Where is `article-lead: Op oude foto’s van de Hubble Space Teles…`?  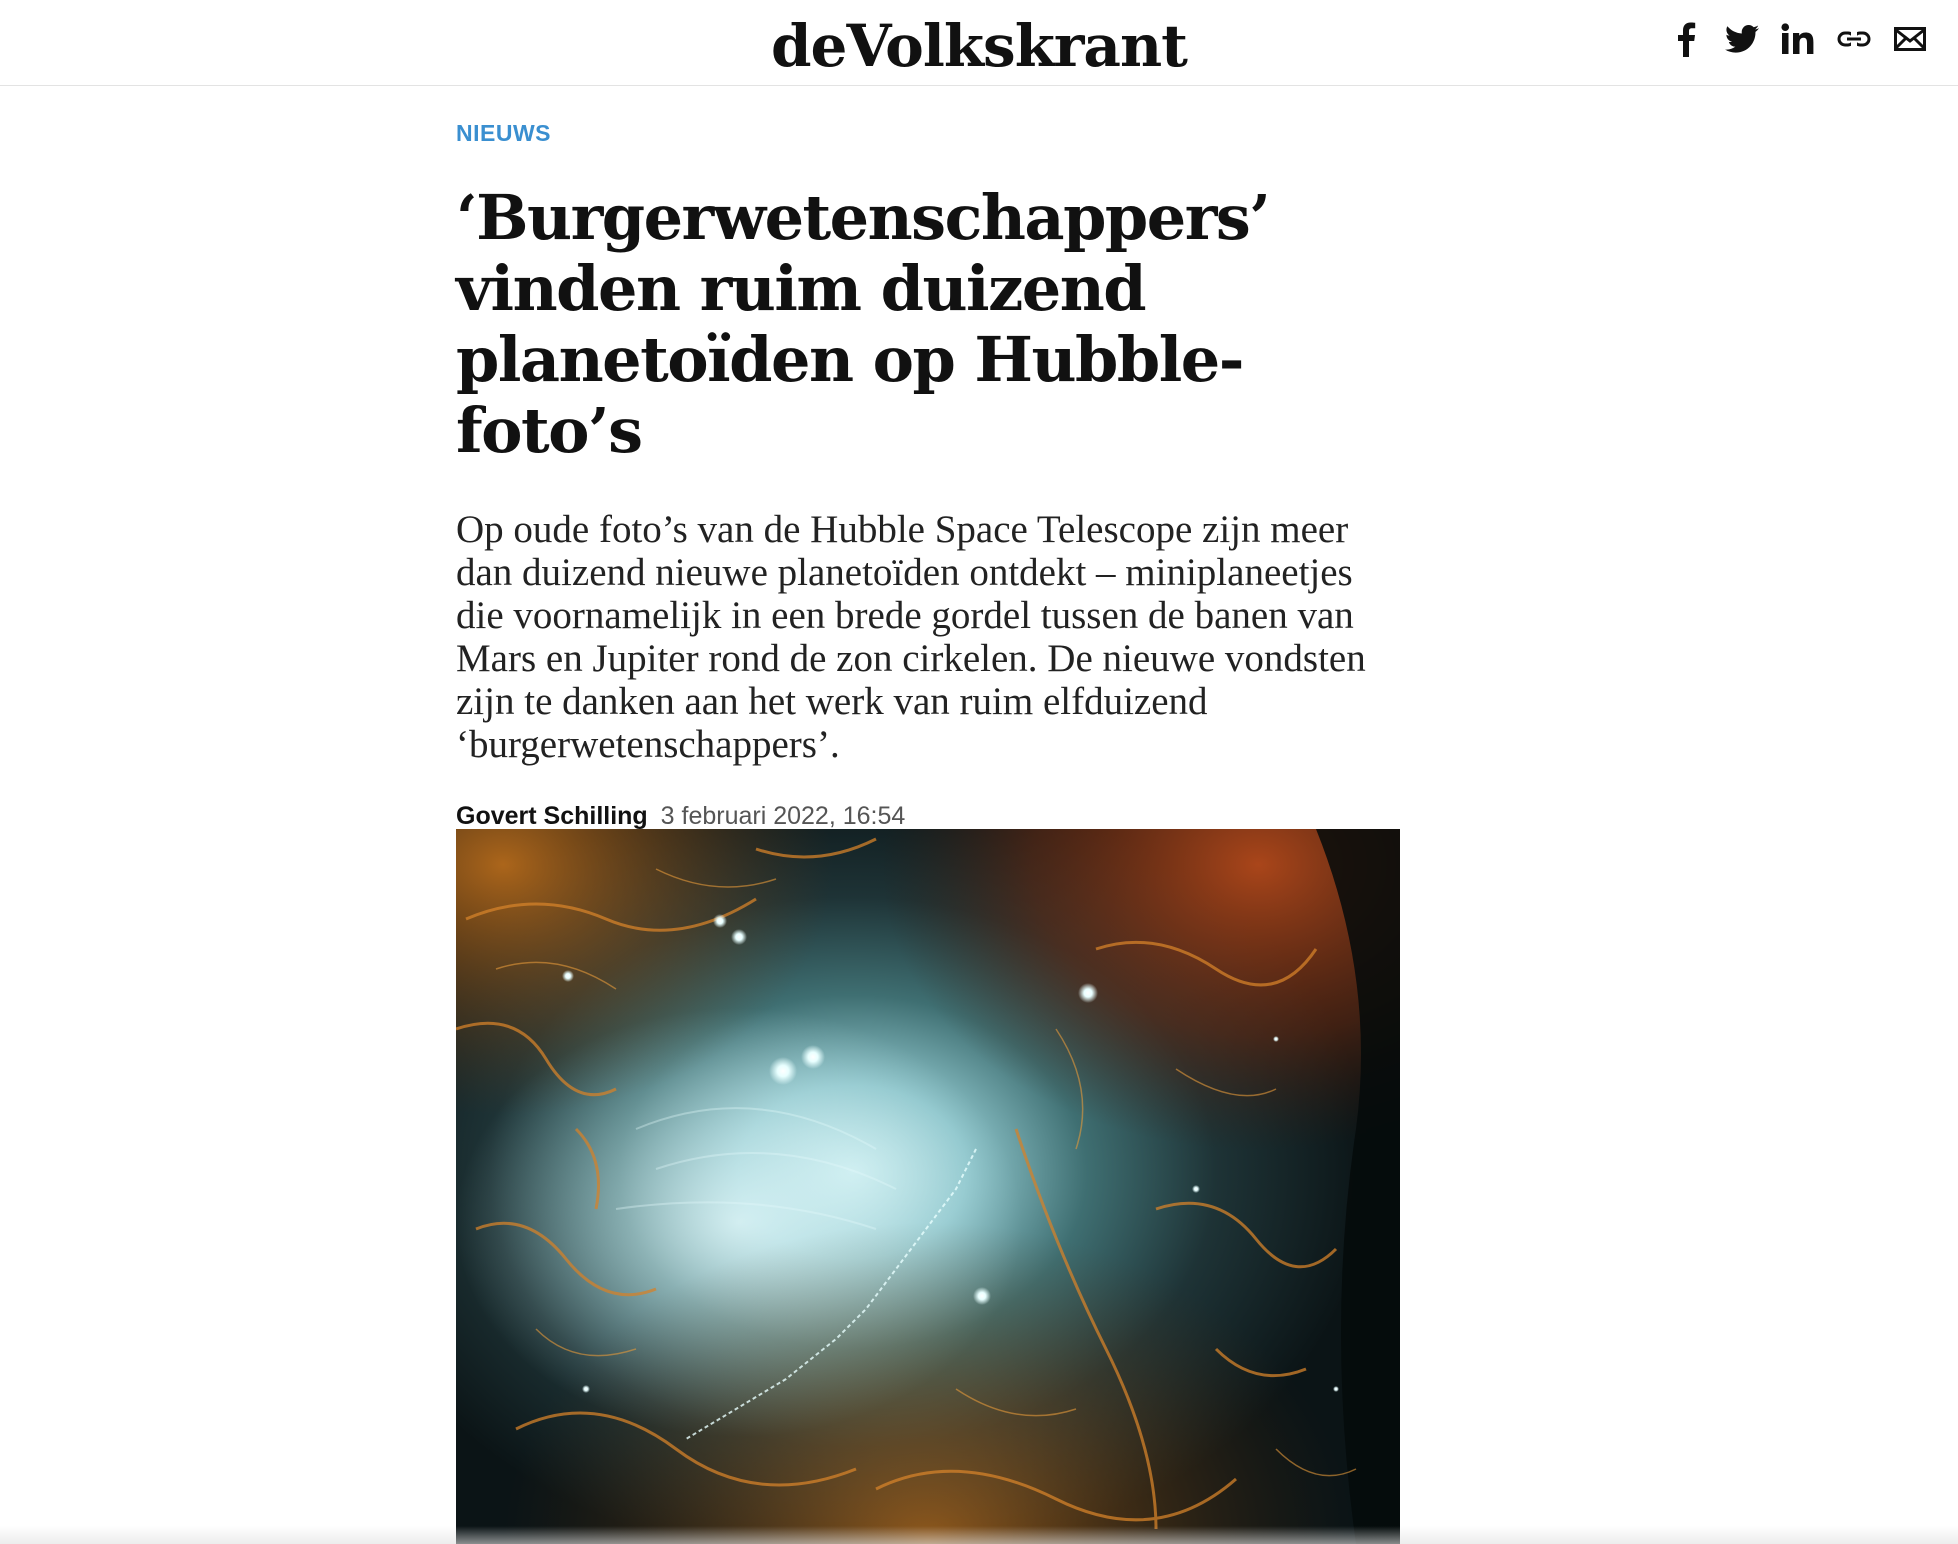
article-lead: Op oude foto’s van de Hubble Space Teles… is located at coordinates (911, 637).